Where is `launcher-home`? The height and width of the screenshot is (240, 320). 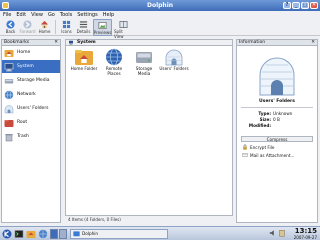 launcher-home is located at coordinates (30, 233).